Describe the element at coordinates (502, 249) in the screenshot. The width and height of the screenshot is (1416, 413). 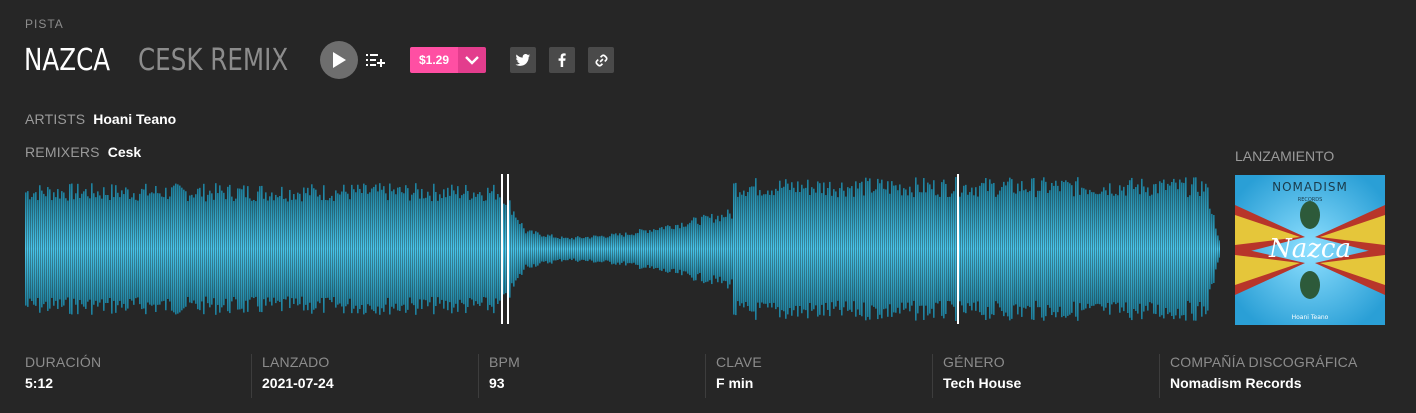
I see `playhead-marker` at that location.